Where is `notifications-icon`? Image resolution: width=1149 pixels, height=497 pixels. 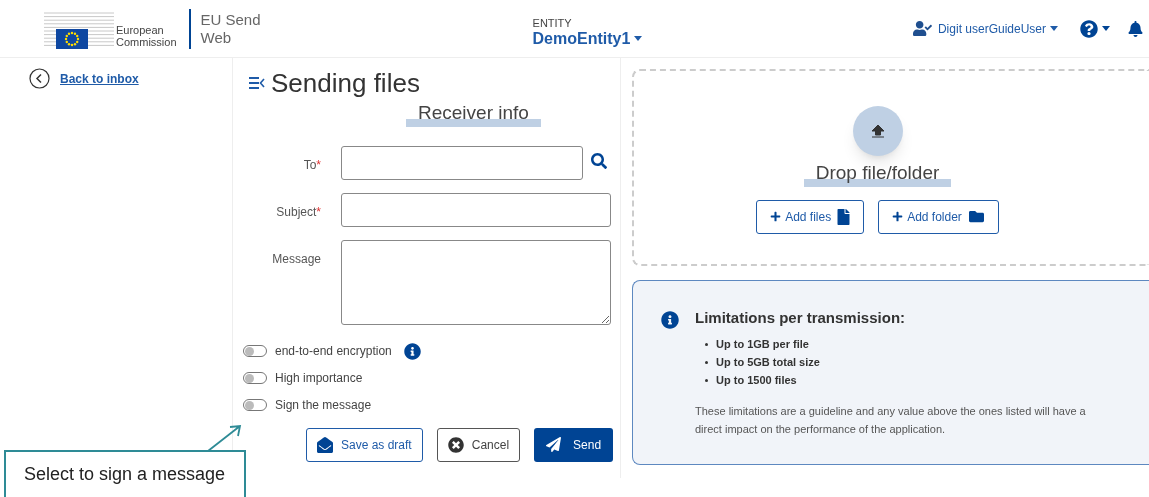
notifications-icon is located at coordinates (1135, 28).